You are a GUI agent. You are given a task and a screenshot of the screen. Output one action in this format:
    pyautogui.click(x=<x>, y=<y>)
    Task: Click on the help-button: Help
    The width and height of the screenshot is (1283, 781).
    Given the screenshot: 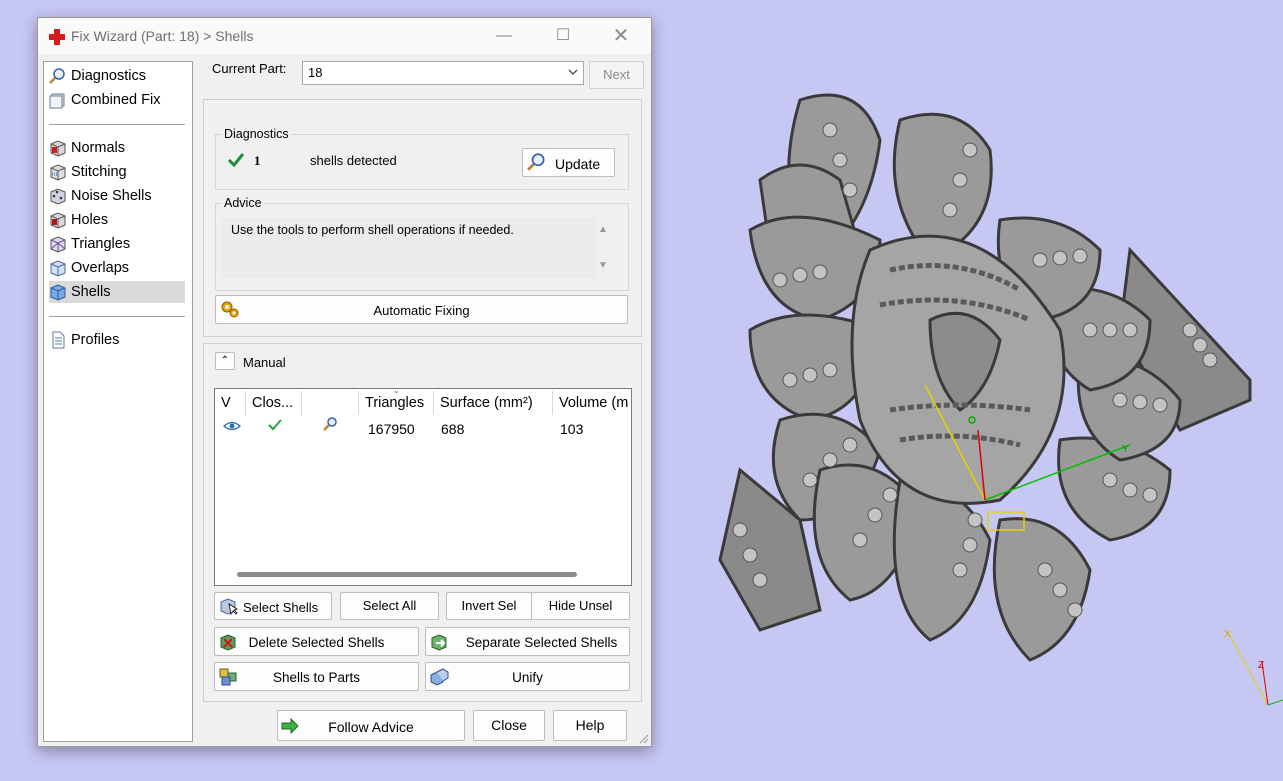 What is the action you would take?
    pyautogui.click(x=590, y=725)
    